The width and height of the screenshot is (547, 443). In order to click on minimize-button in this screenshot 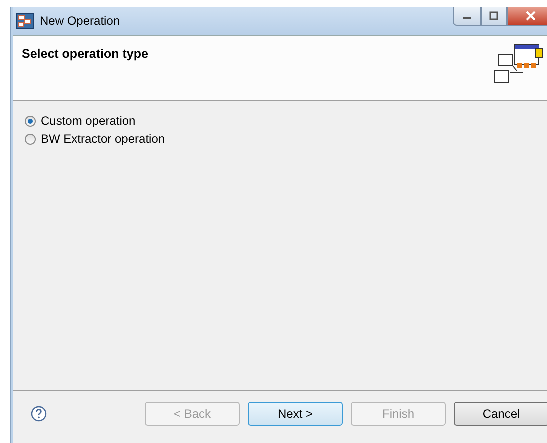, I will do `click(467, 16)`.